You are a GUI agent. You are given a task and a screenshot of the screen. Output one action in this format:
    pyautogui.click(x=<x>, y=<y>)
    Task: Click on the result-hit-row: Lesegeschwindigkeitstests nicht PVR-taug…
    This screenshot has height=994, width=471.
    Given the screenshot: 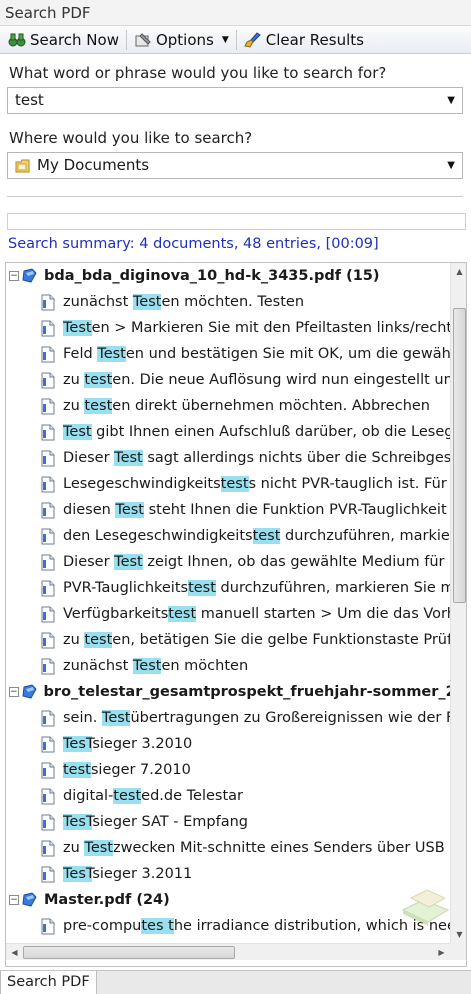 What is the action you would take?
    pyautogui.click(x=228, y=484)
    